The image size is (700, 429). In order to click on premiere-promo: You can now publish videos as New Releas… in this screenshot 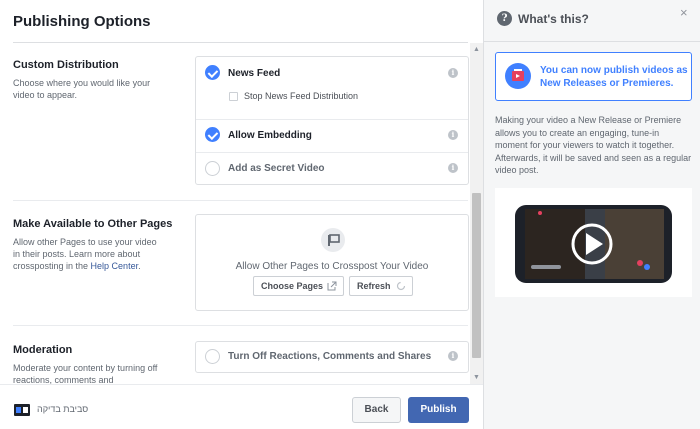, I will do `click(593, 76)`.